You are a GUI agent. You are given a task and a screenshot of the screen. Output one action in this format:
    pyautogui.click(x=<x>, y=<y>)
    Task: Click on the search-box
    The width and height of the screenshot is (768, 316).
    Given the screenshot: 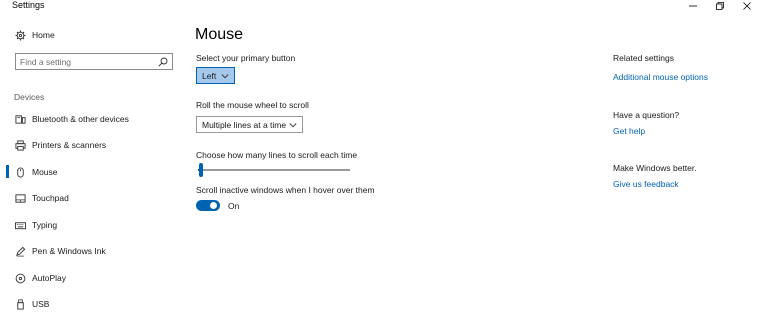 What is the action you would take?
    pyautogui.click(x=94, y=61)
    